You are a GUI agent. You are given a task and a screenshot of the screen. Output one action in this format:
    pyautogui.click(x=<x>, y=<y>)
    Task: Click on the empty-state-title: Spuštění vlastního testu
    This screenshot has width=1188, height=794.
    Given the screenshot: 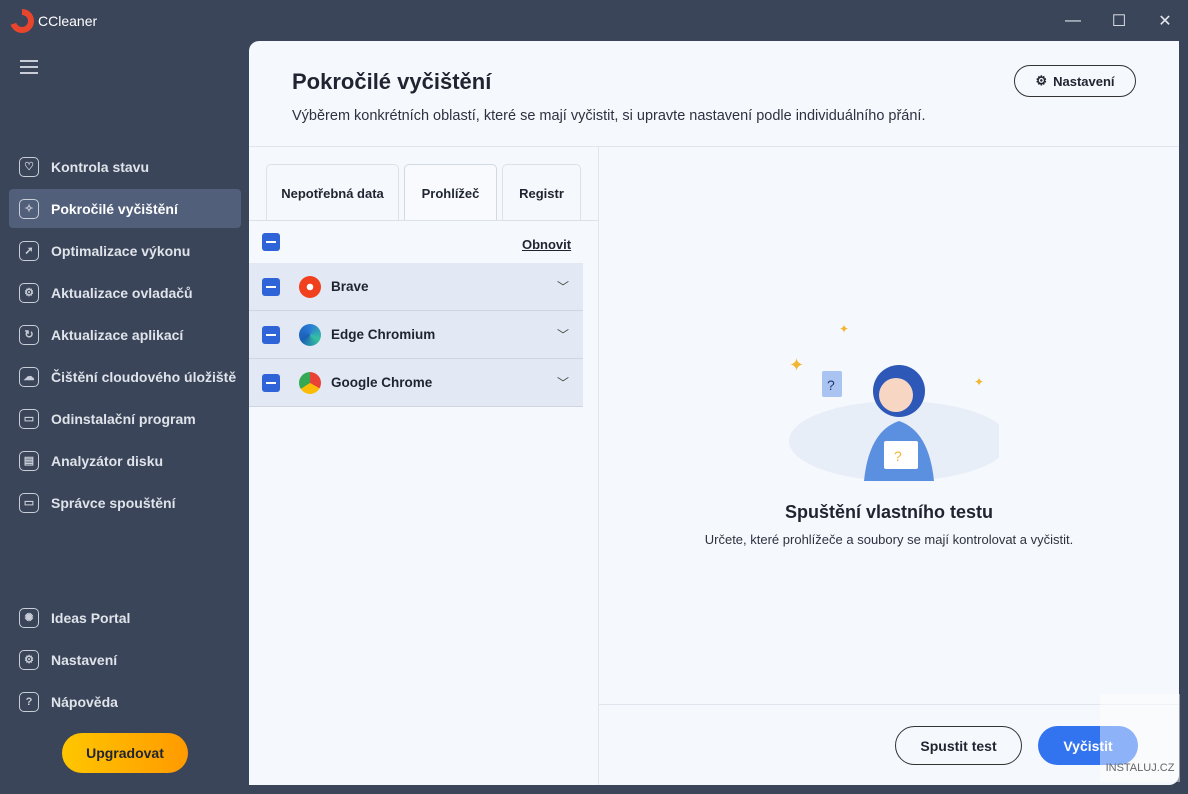 What is the action you would take?
    pyautogui.click(x=889, y=512)
    